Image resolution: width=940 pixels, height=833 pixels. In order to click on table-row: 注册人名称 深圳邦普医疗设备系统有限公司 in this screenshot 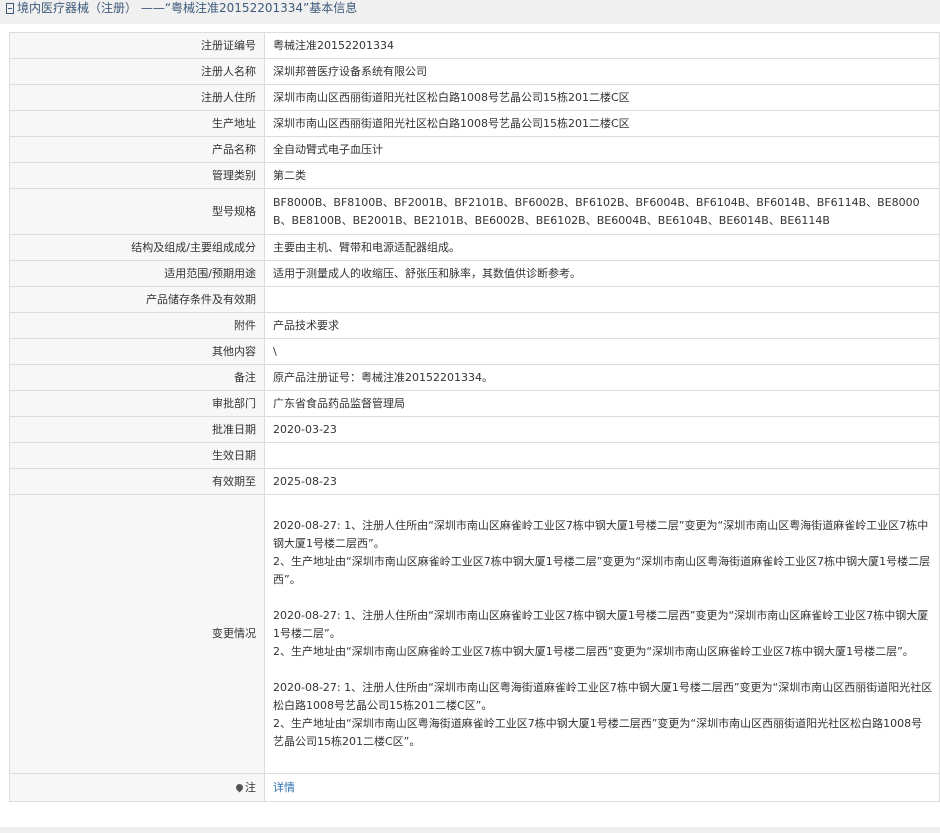, I will do `click(474, 71)`.